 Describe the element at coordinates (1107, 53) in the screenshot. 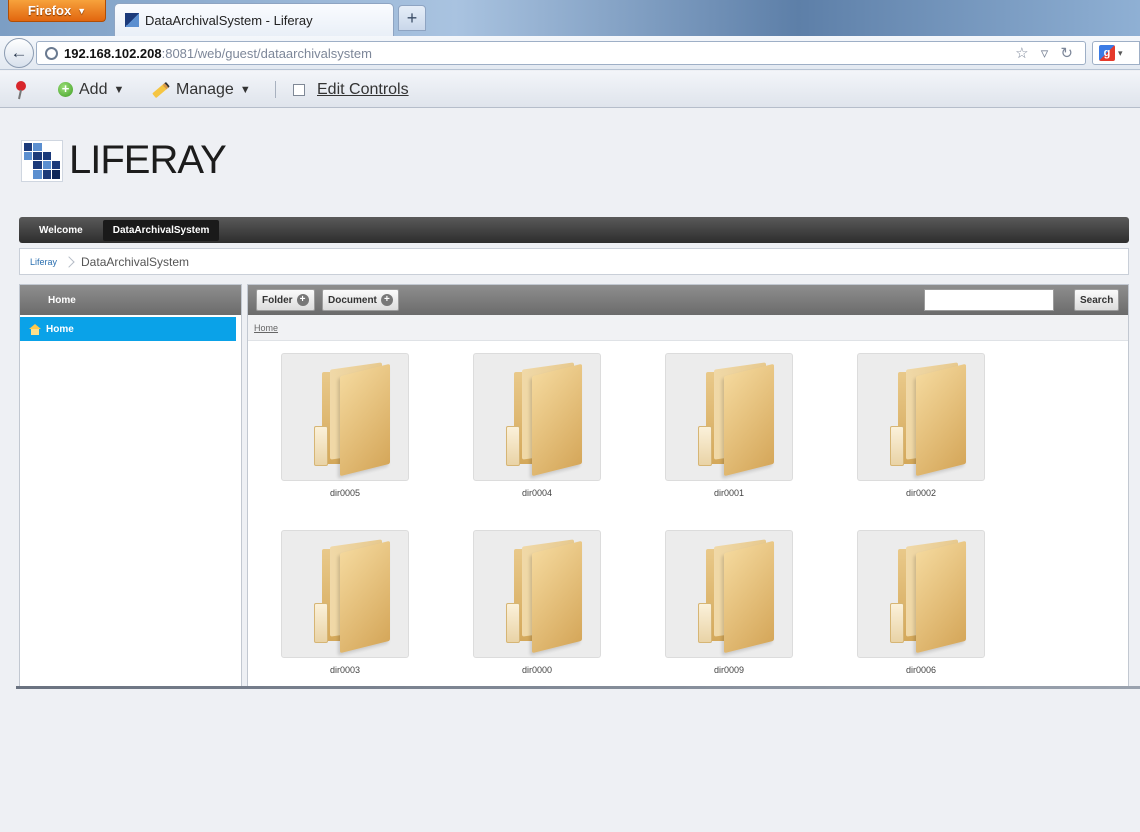

I see `google-icon: g` at that location.